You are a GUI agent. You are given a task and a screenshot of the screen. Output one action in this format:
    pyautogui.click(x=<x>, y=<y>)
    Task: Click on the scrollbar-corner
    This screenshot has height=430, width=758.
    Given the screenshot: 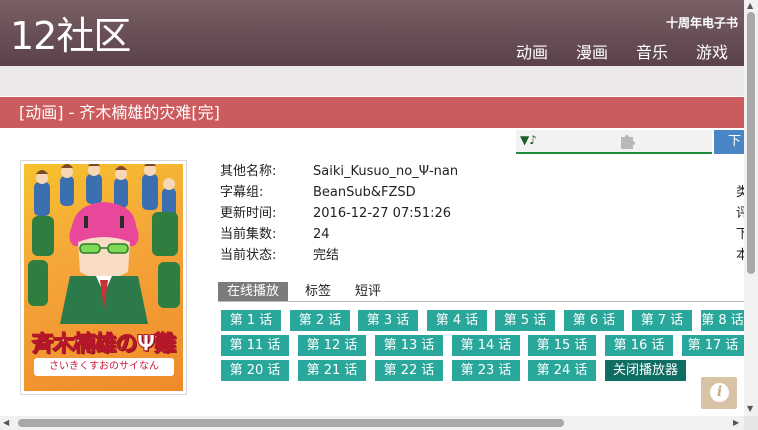 What is the action you would take?
    pyautogui.click(x=751, y=423)
    